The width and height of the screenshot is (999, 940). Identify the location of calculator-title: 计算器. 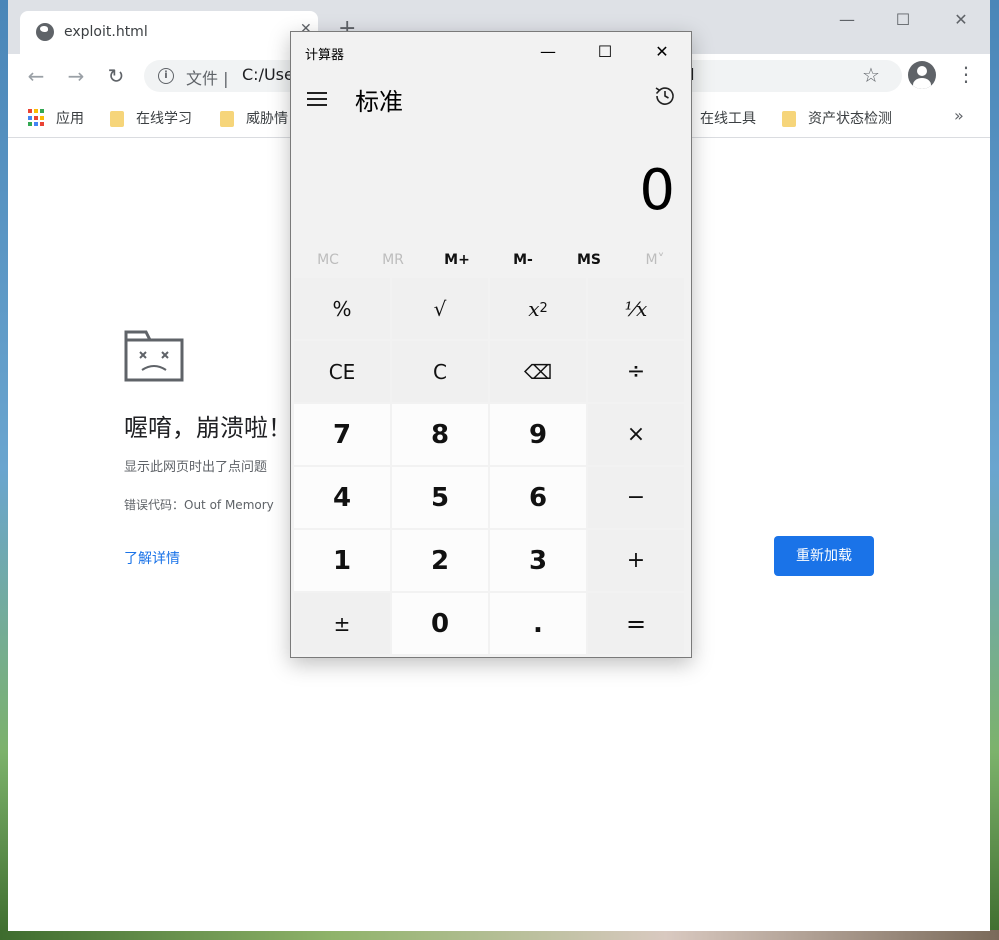
(325, 55).